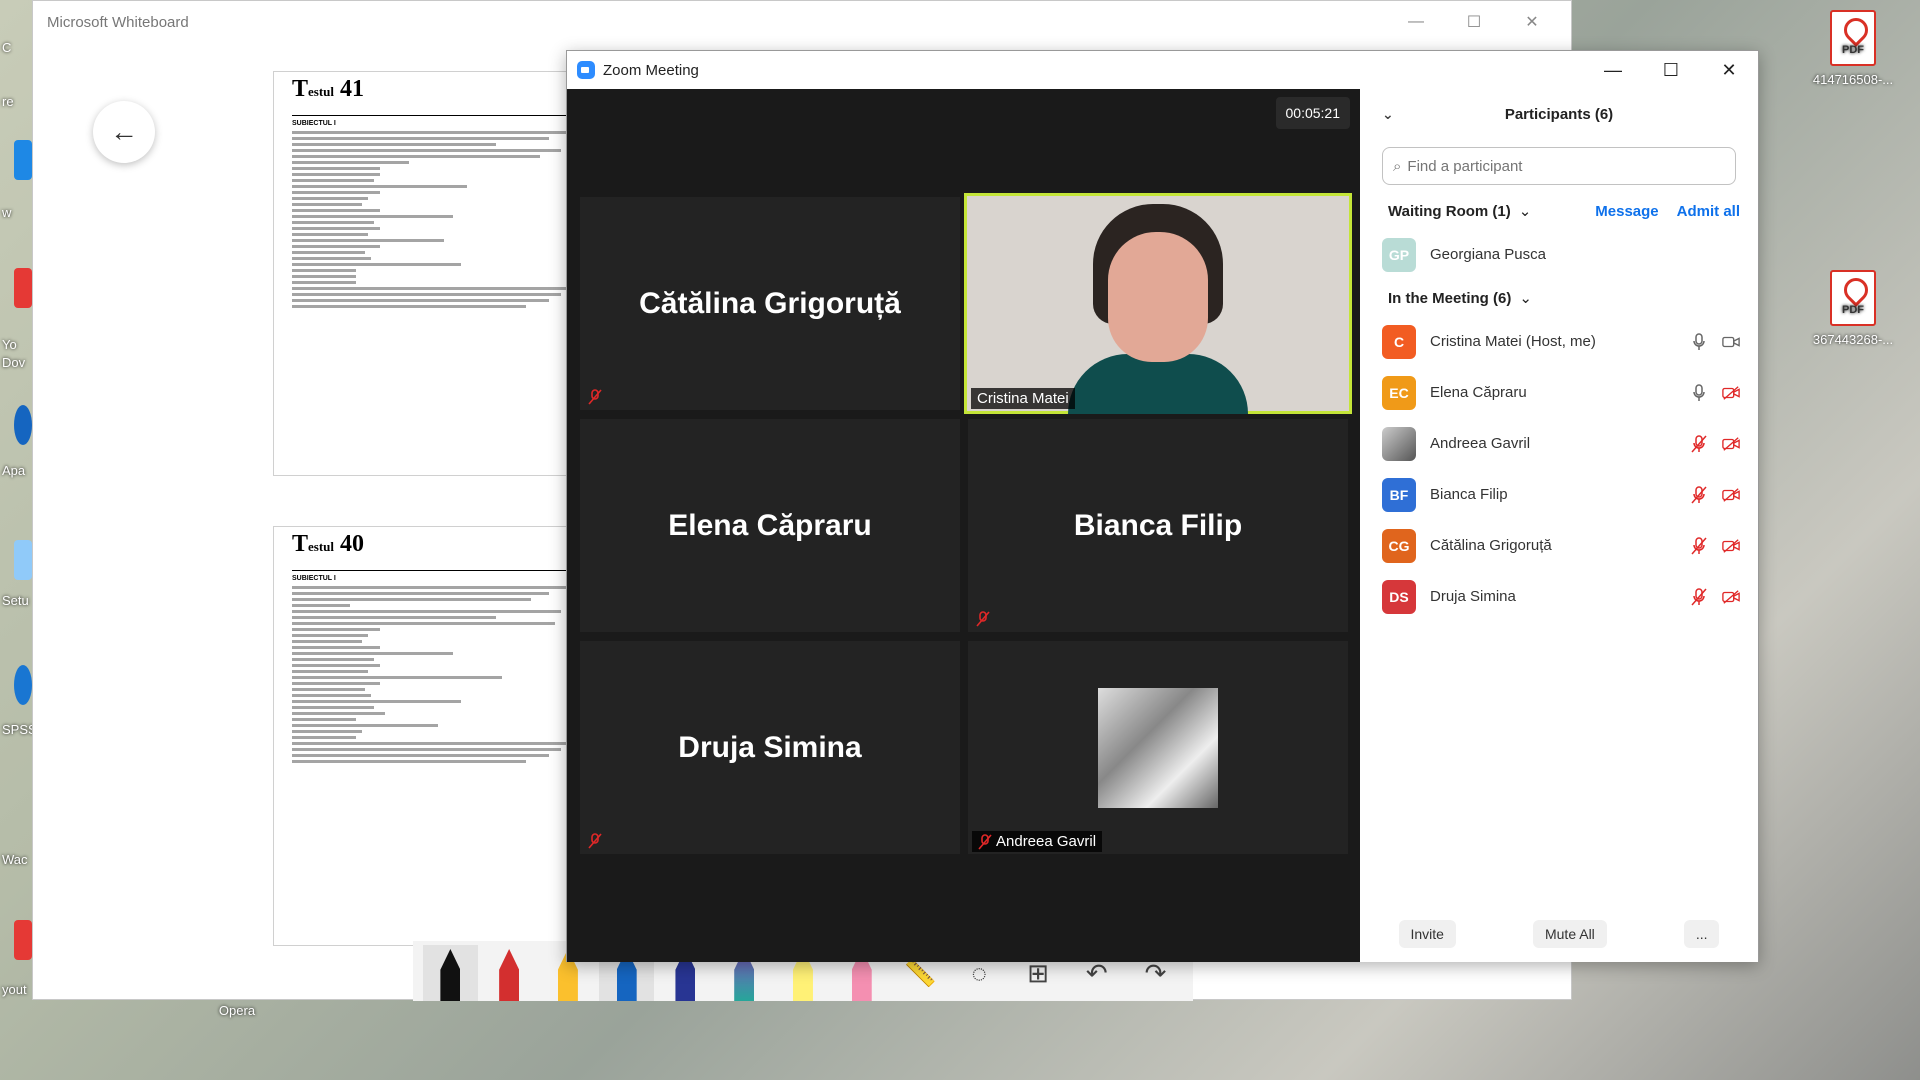  I want to click on video-tile: Druja Simina, so click(770, 747).